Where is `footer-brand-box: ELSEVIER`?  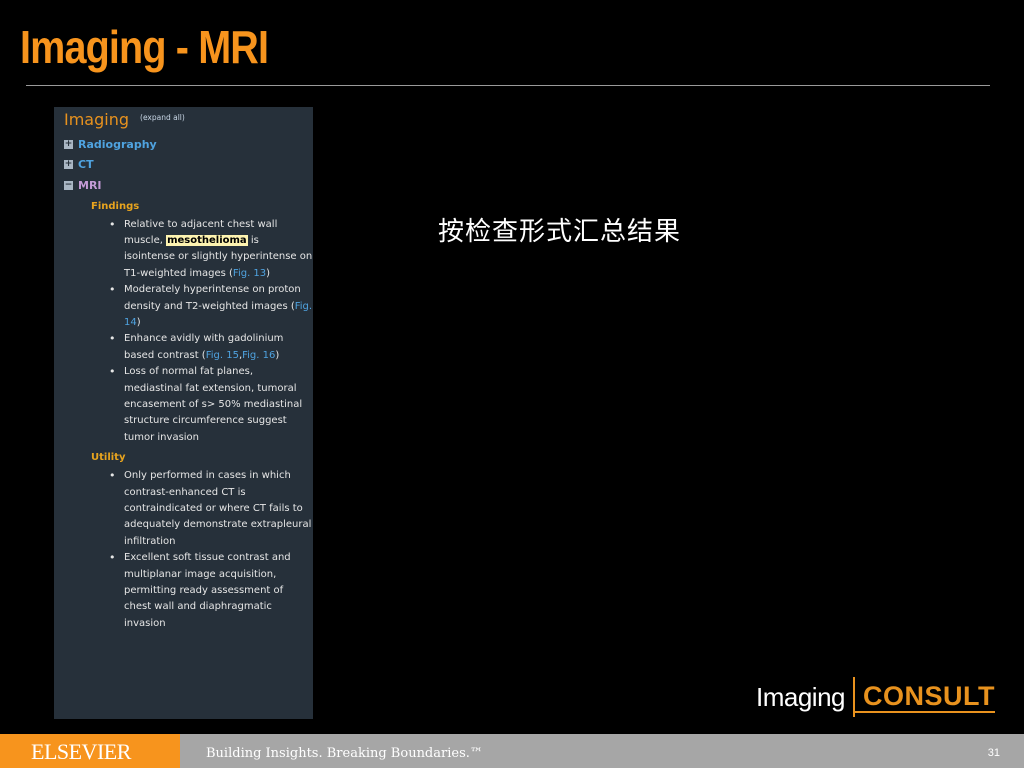
footer-brand-box: ELSEVIER is located at coordinates (90, 751).